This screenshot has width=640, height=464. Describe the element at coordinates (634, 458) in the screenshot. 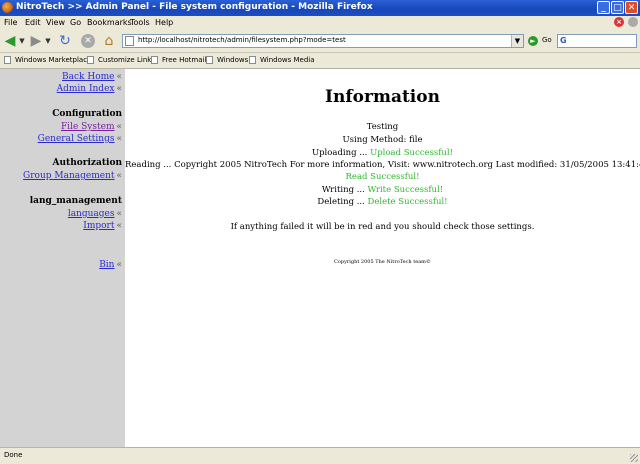

I see `resize-grip-icon` at that location.